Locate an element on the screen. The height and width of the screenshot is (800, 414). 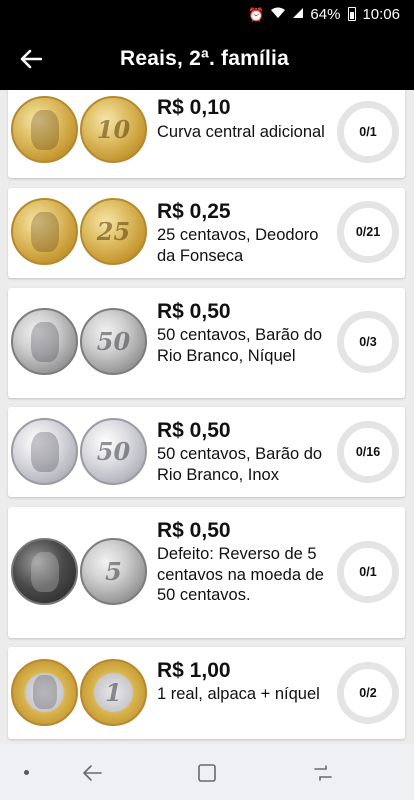
coin-price: R$ 1,00 is located at coordinates (194, 670).